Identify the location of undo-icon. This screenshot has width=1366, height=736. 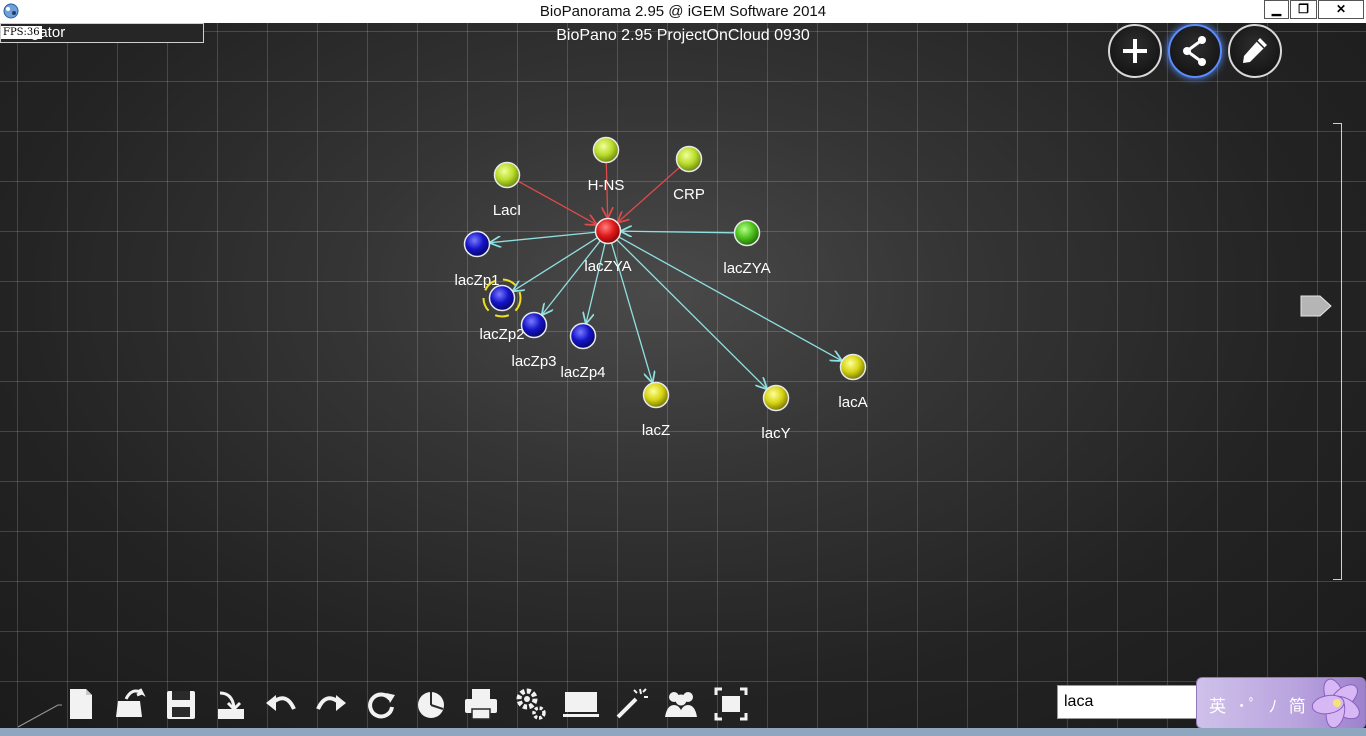
(281, 703).